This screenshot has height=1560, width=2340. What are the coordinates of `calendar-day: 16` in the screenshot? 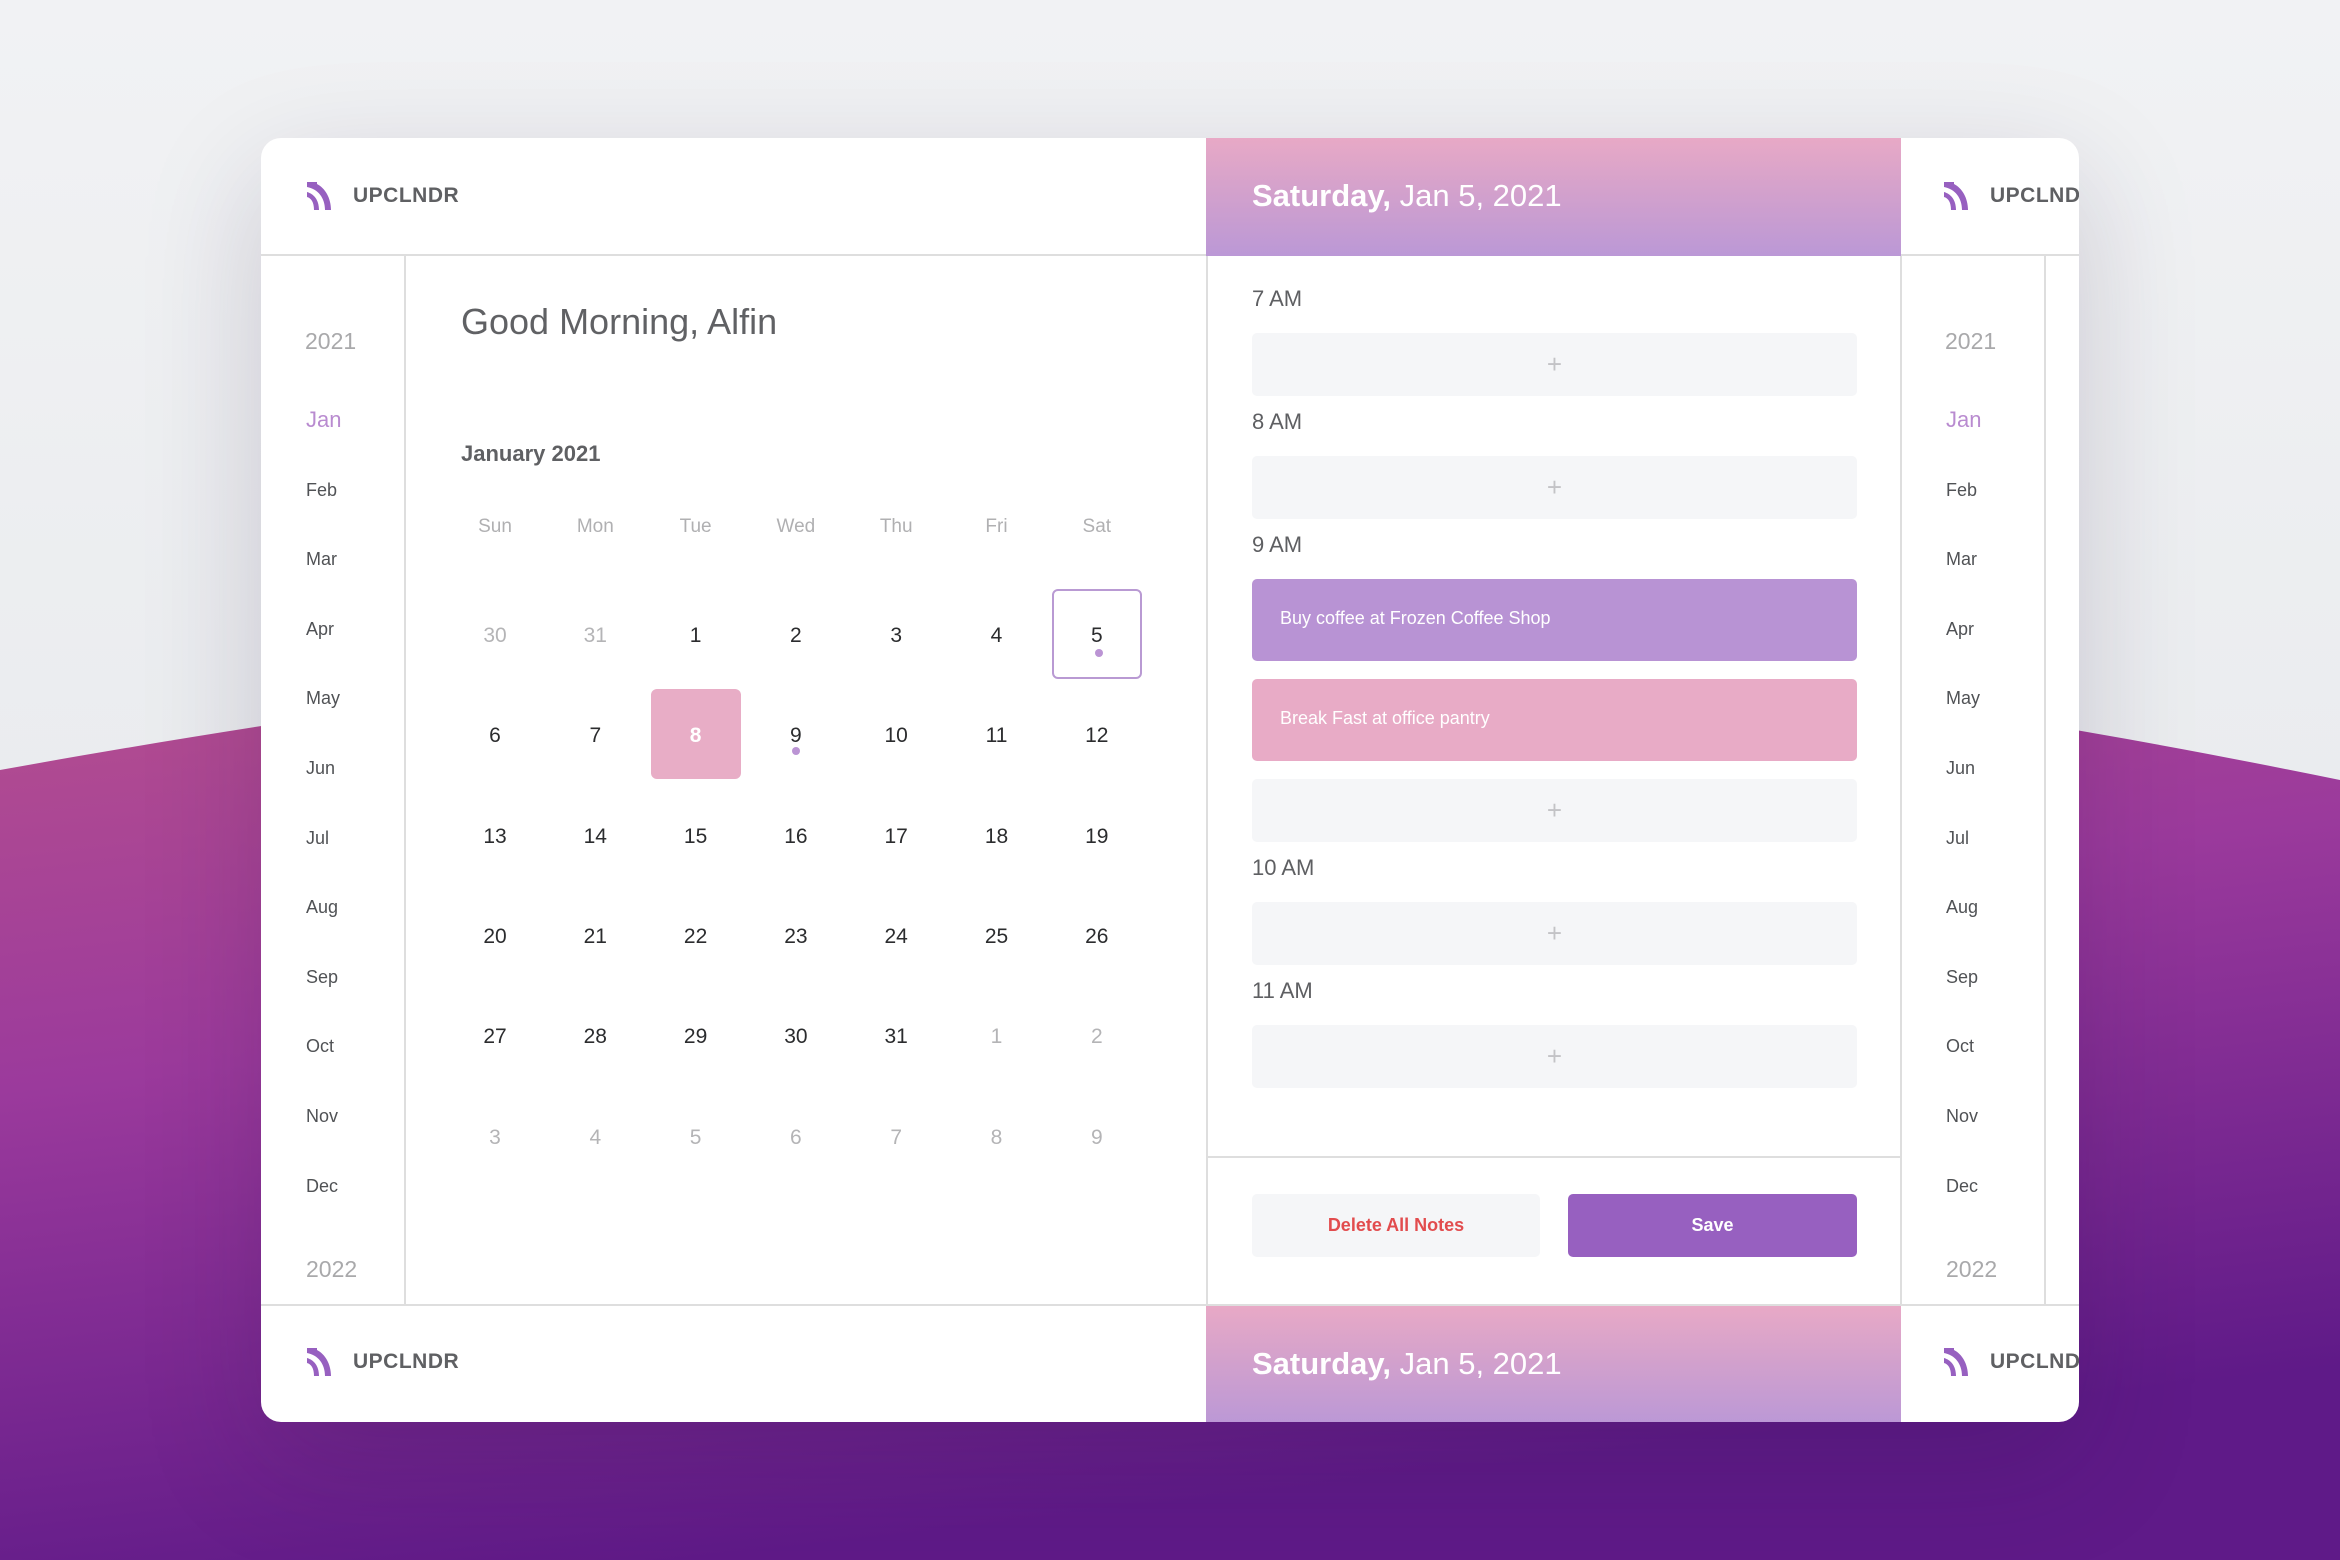 It's located at (796, 835).